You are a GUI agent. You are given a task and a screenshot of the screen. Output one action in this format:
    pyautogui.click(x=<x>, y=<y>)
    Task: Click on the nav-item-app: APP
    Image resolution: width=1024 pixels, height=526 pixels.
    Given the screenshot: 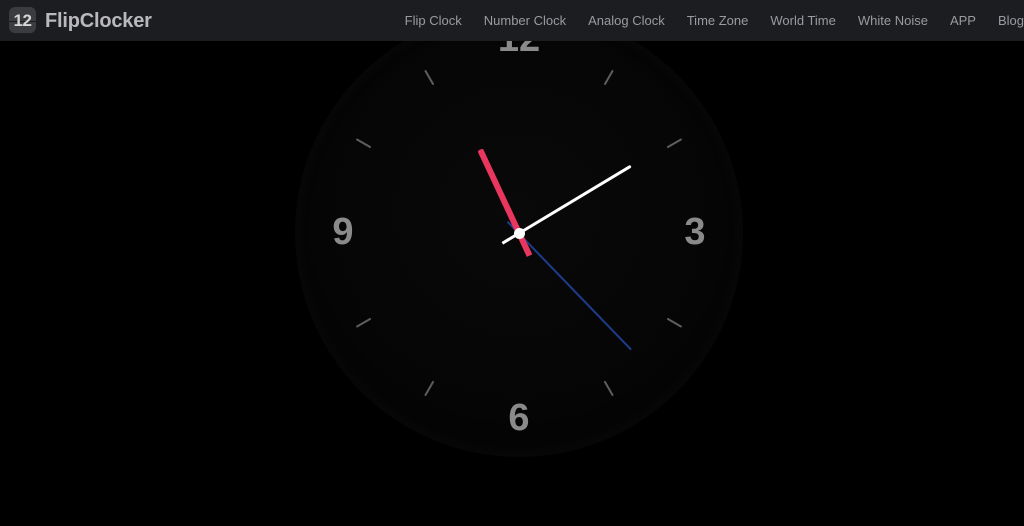 What is the action you would take?
    pyautogui.click(x=963, y=20)
    